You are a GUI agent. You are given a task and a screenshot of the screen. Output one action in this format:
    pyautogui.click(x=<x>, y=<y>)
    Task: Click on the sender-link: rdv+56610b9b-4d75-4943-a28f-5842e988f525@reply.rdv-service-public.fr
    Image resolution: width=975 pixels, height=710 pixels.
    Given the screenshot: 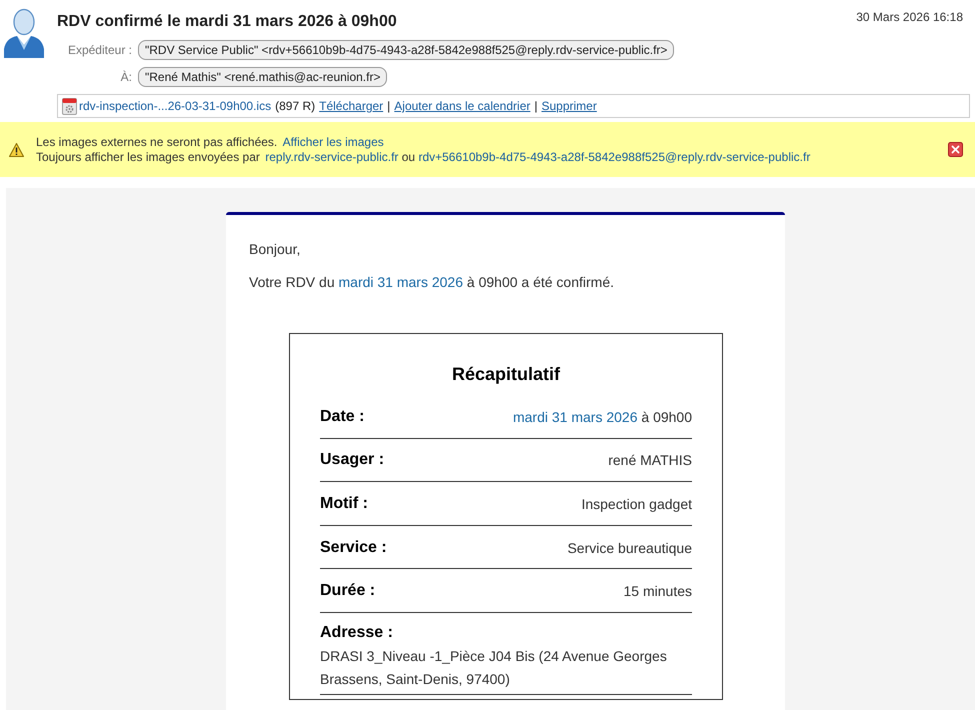 What is the action you would take?
    pyautogui.click(x=614, y=157)
    